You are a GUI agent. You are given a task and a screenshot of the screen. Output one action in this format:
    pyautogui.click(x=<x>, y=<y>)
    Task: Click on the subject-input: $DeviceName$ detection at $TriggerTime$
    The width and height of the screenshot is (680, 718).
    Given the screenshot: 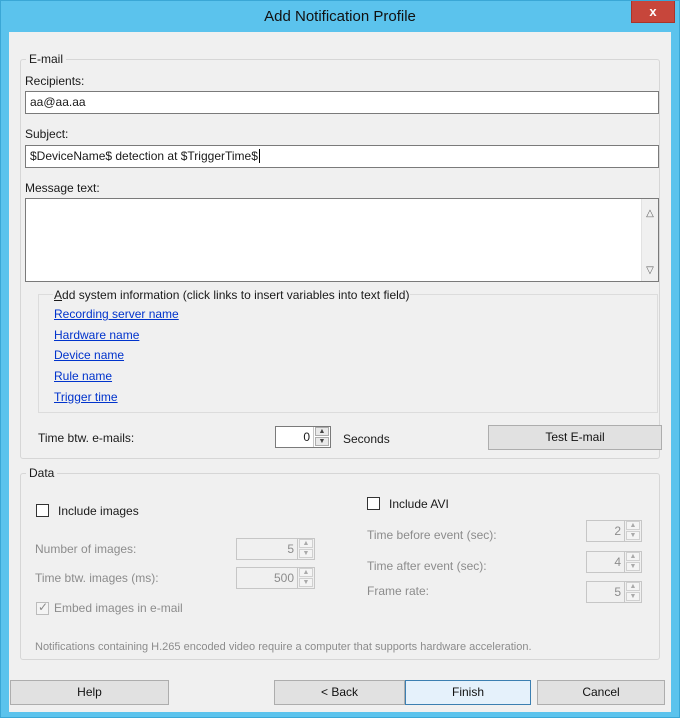 What is the action you would take?
    pyautogui.click(x=342, y=156)
    